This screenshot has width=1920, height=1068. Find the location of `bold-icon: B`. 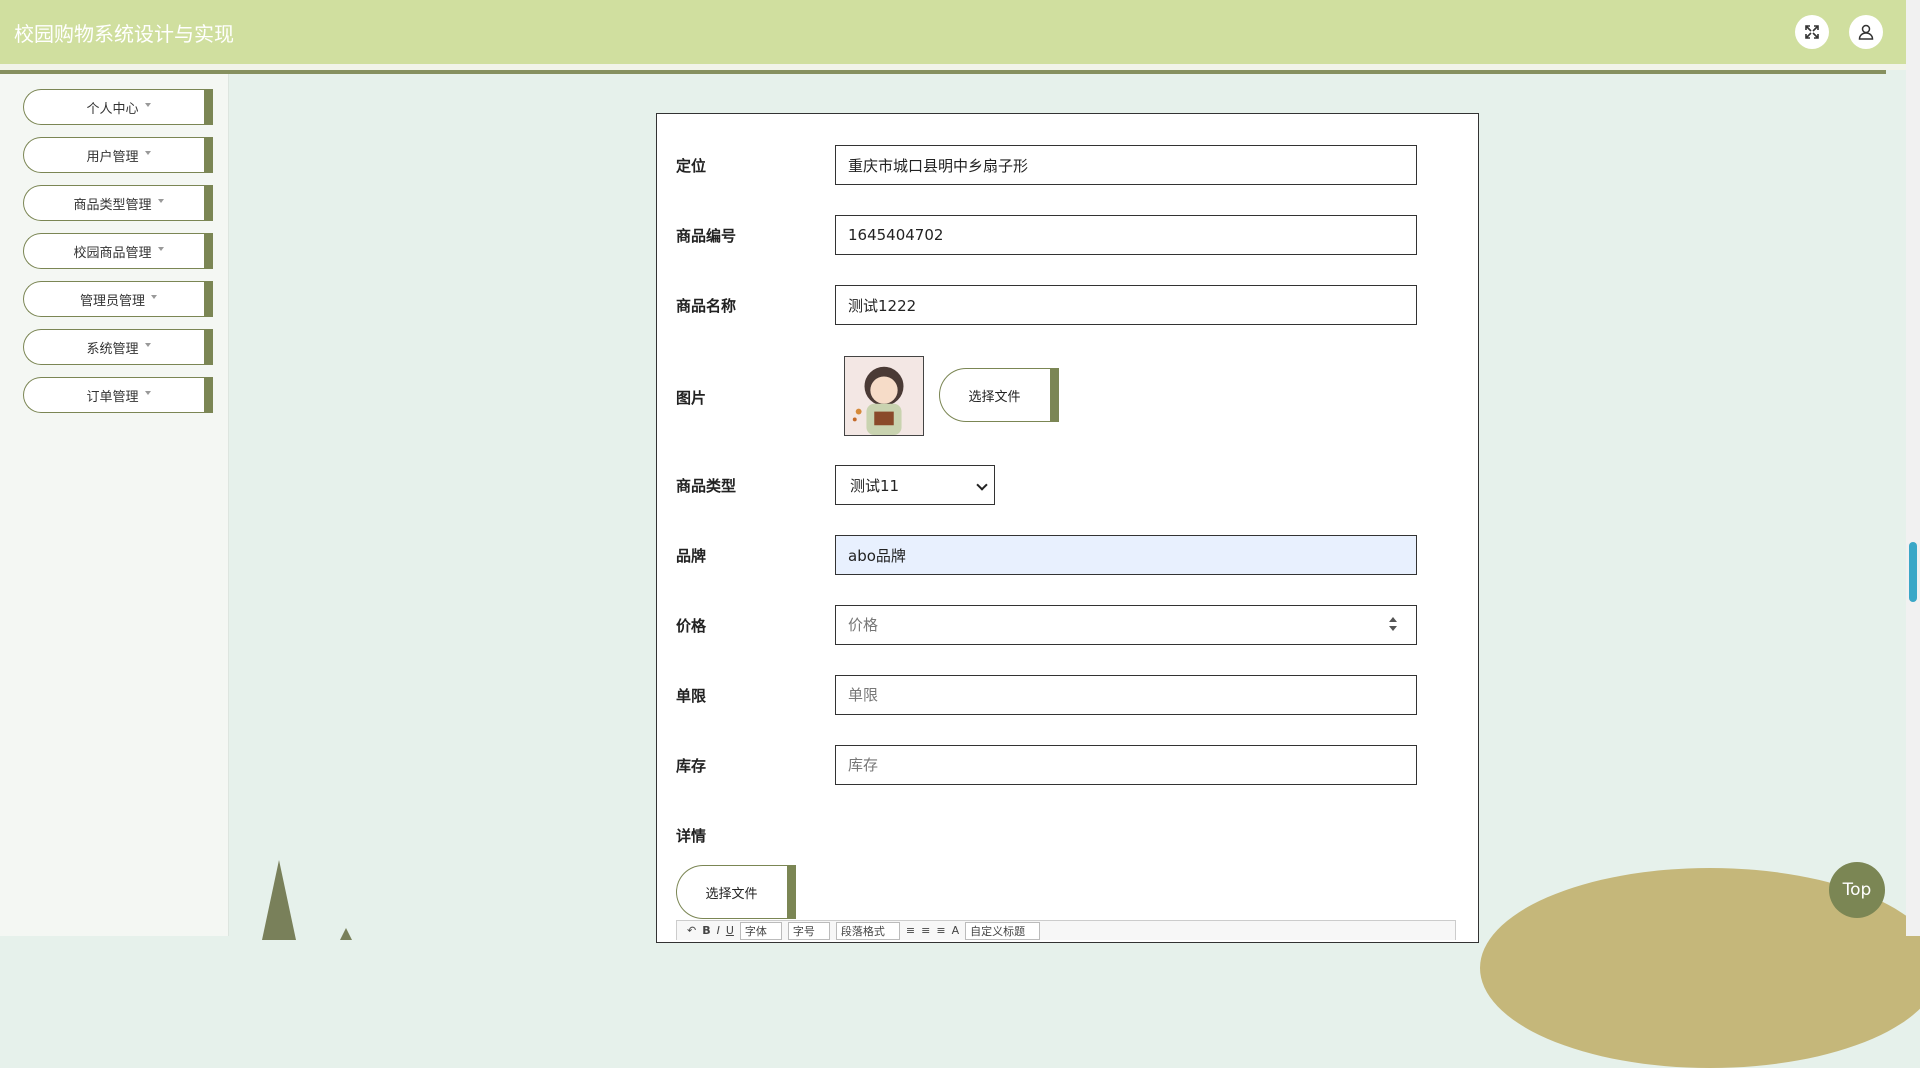

bold-icon: B is located at coordinates (706, 930).